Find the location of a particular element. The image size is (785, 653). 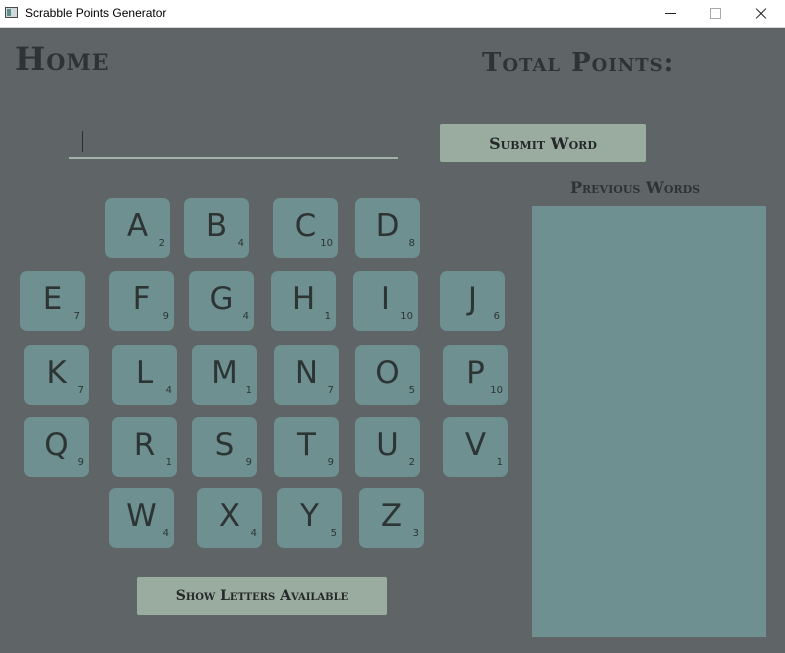

total-points-label: Total Points: is located at coordinates (578, 63).